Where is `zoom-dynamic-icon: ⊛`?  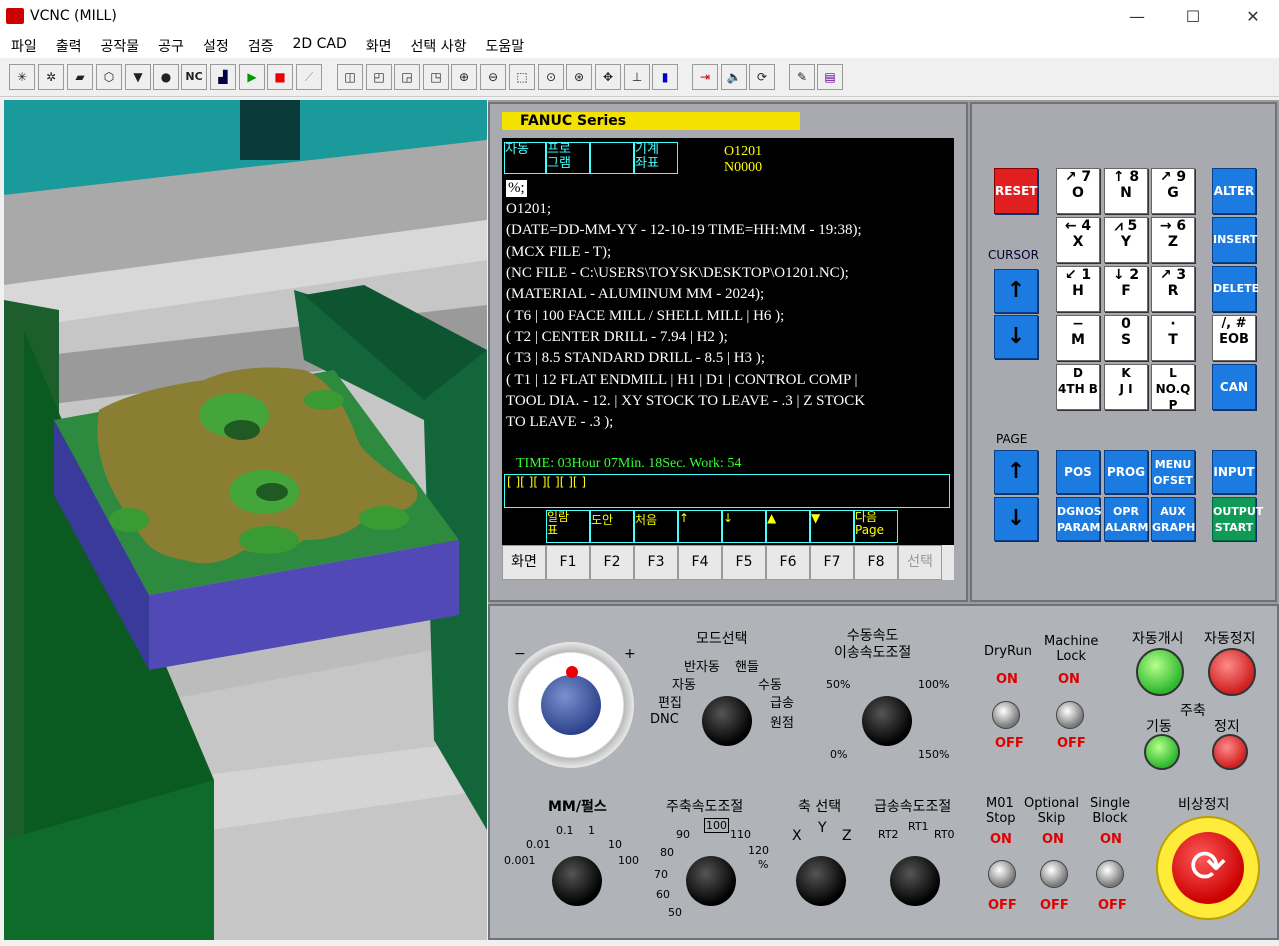 zoom-dynamic-icon: ⊛ is located at coordinates (579, 77).